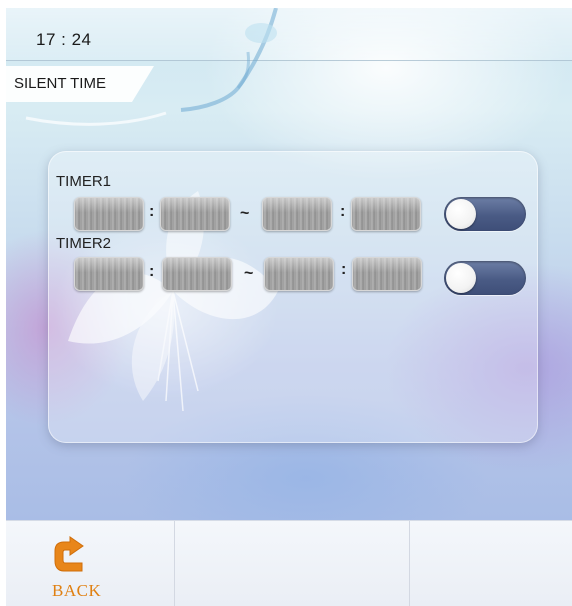 The height and width of the screenshot is (606, 572). I want to click on timer1-range-tilde: ~, so click(245, 213).